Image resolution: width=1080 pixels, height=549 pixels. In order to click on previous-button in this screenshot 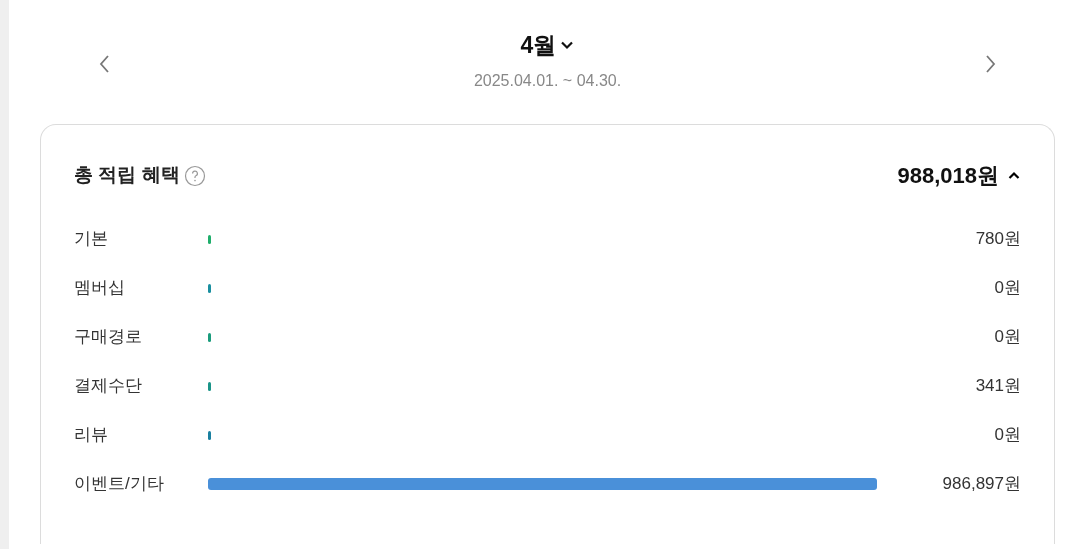, I will do `click(104, 64)`.